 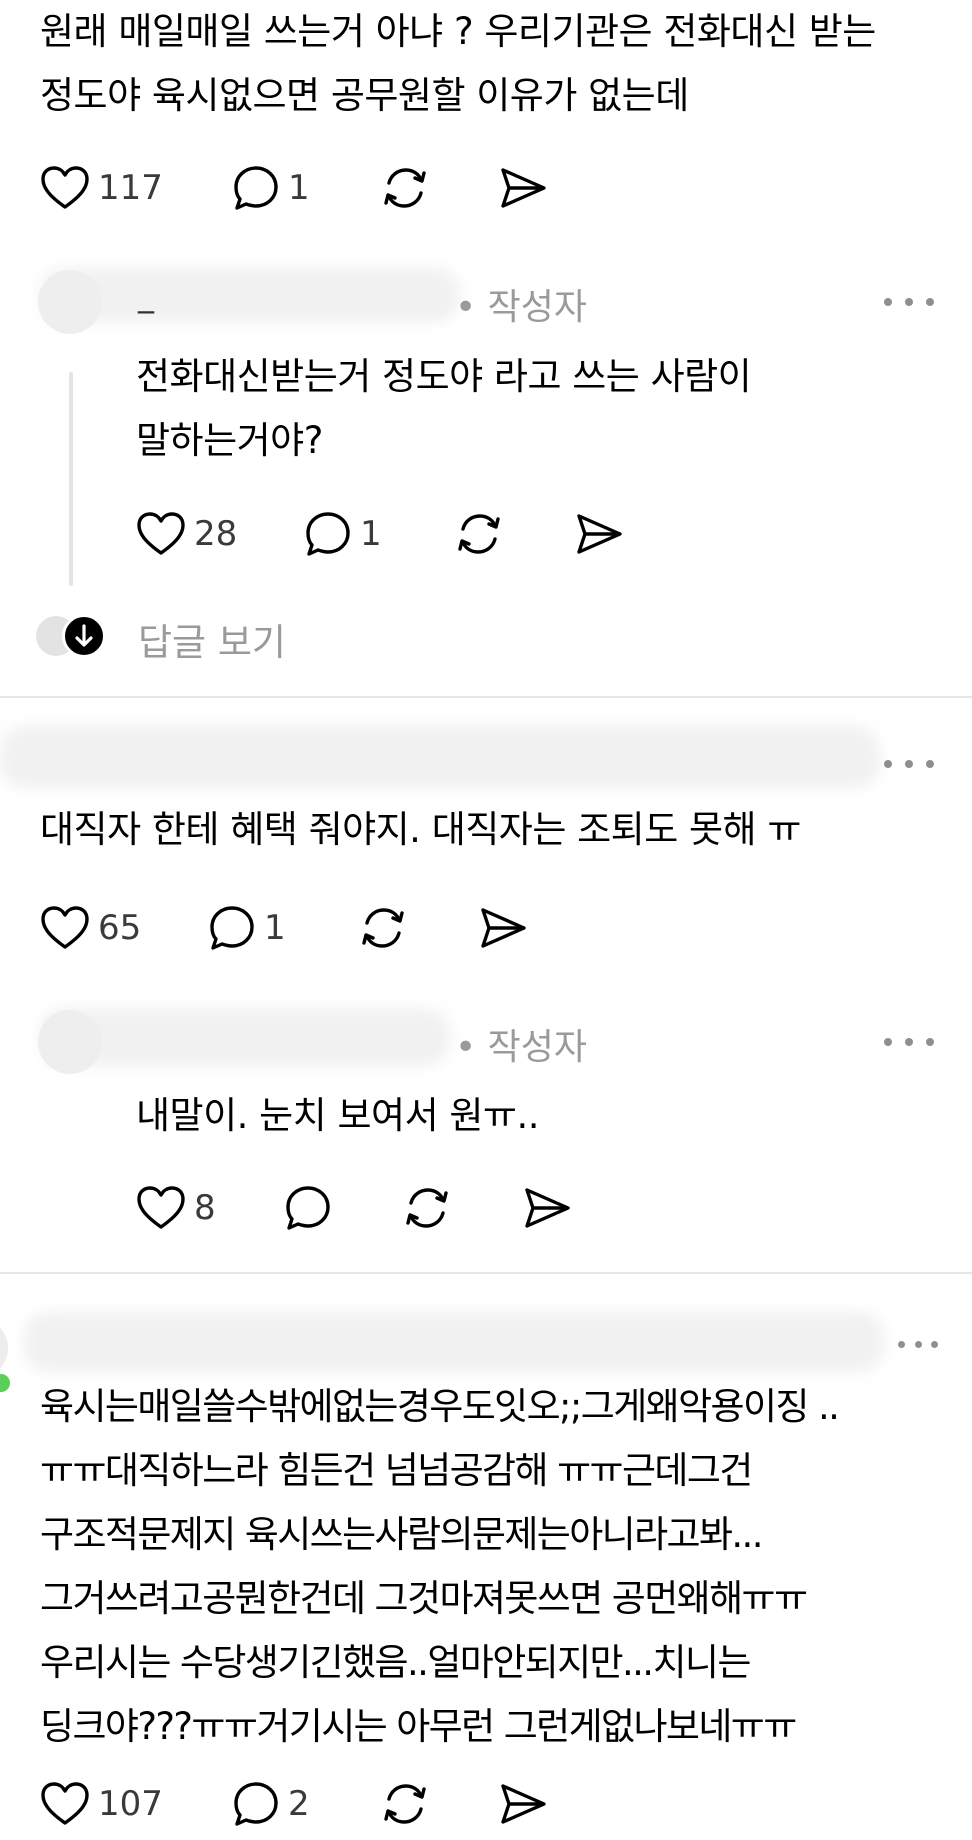 What do you see at coordinates (440, 1406) in the screenshot?
I see `comment-3-line-1: 육시는매일쓸수밖에없는경우도잇오;;그게왜악용이징 ..` at bounding box center [440, 1406].